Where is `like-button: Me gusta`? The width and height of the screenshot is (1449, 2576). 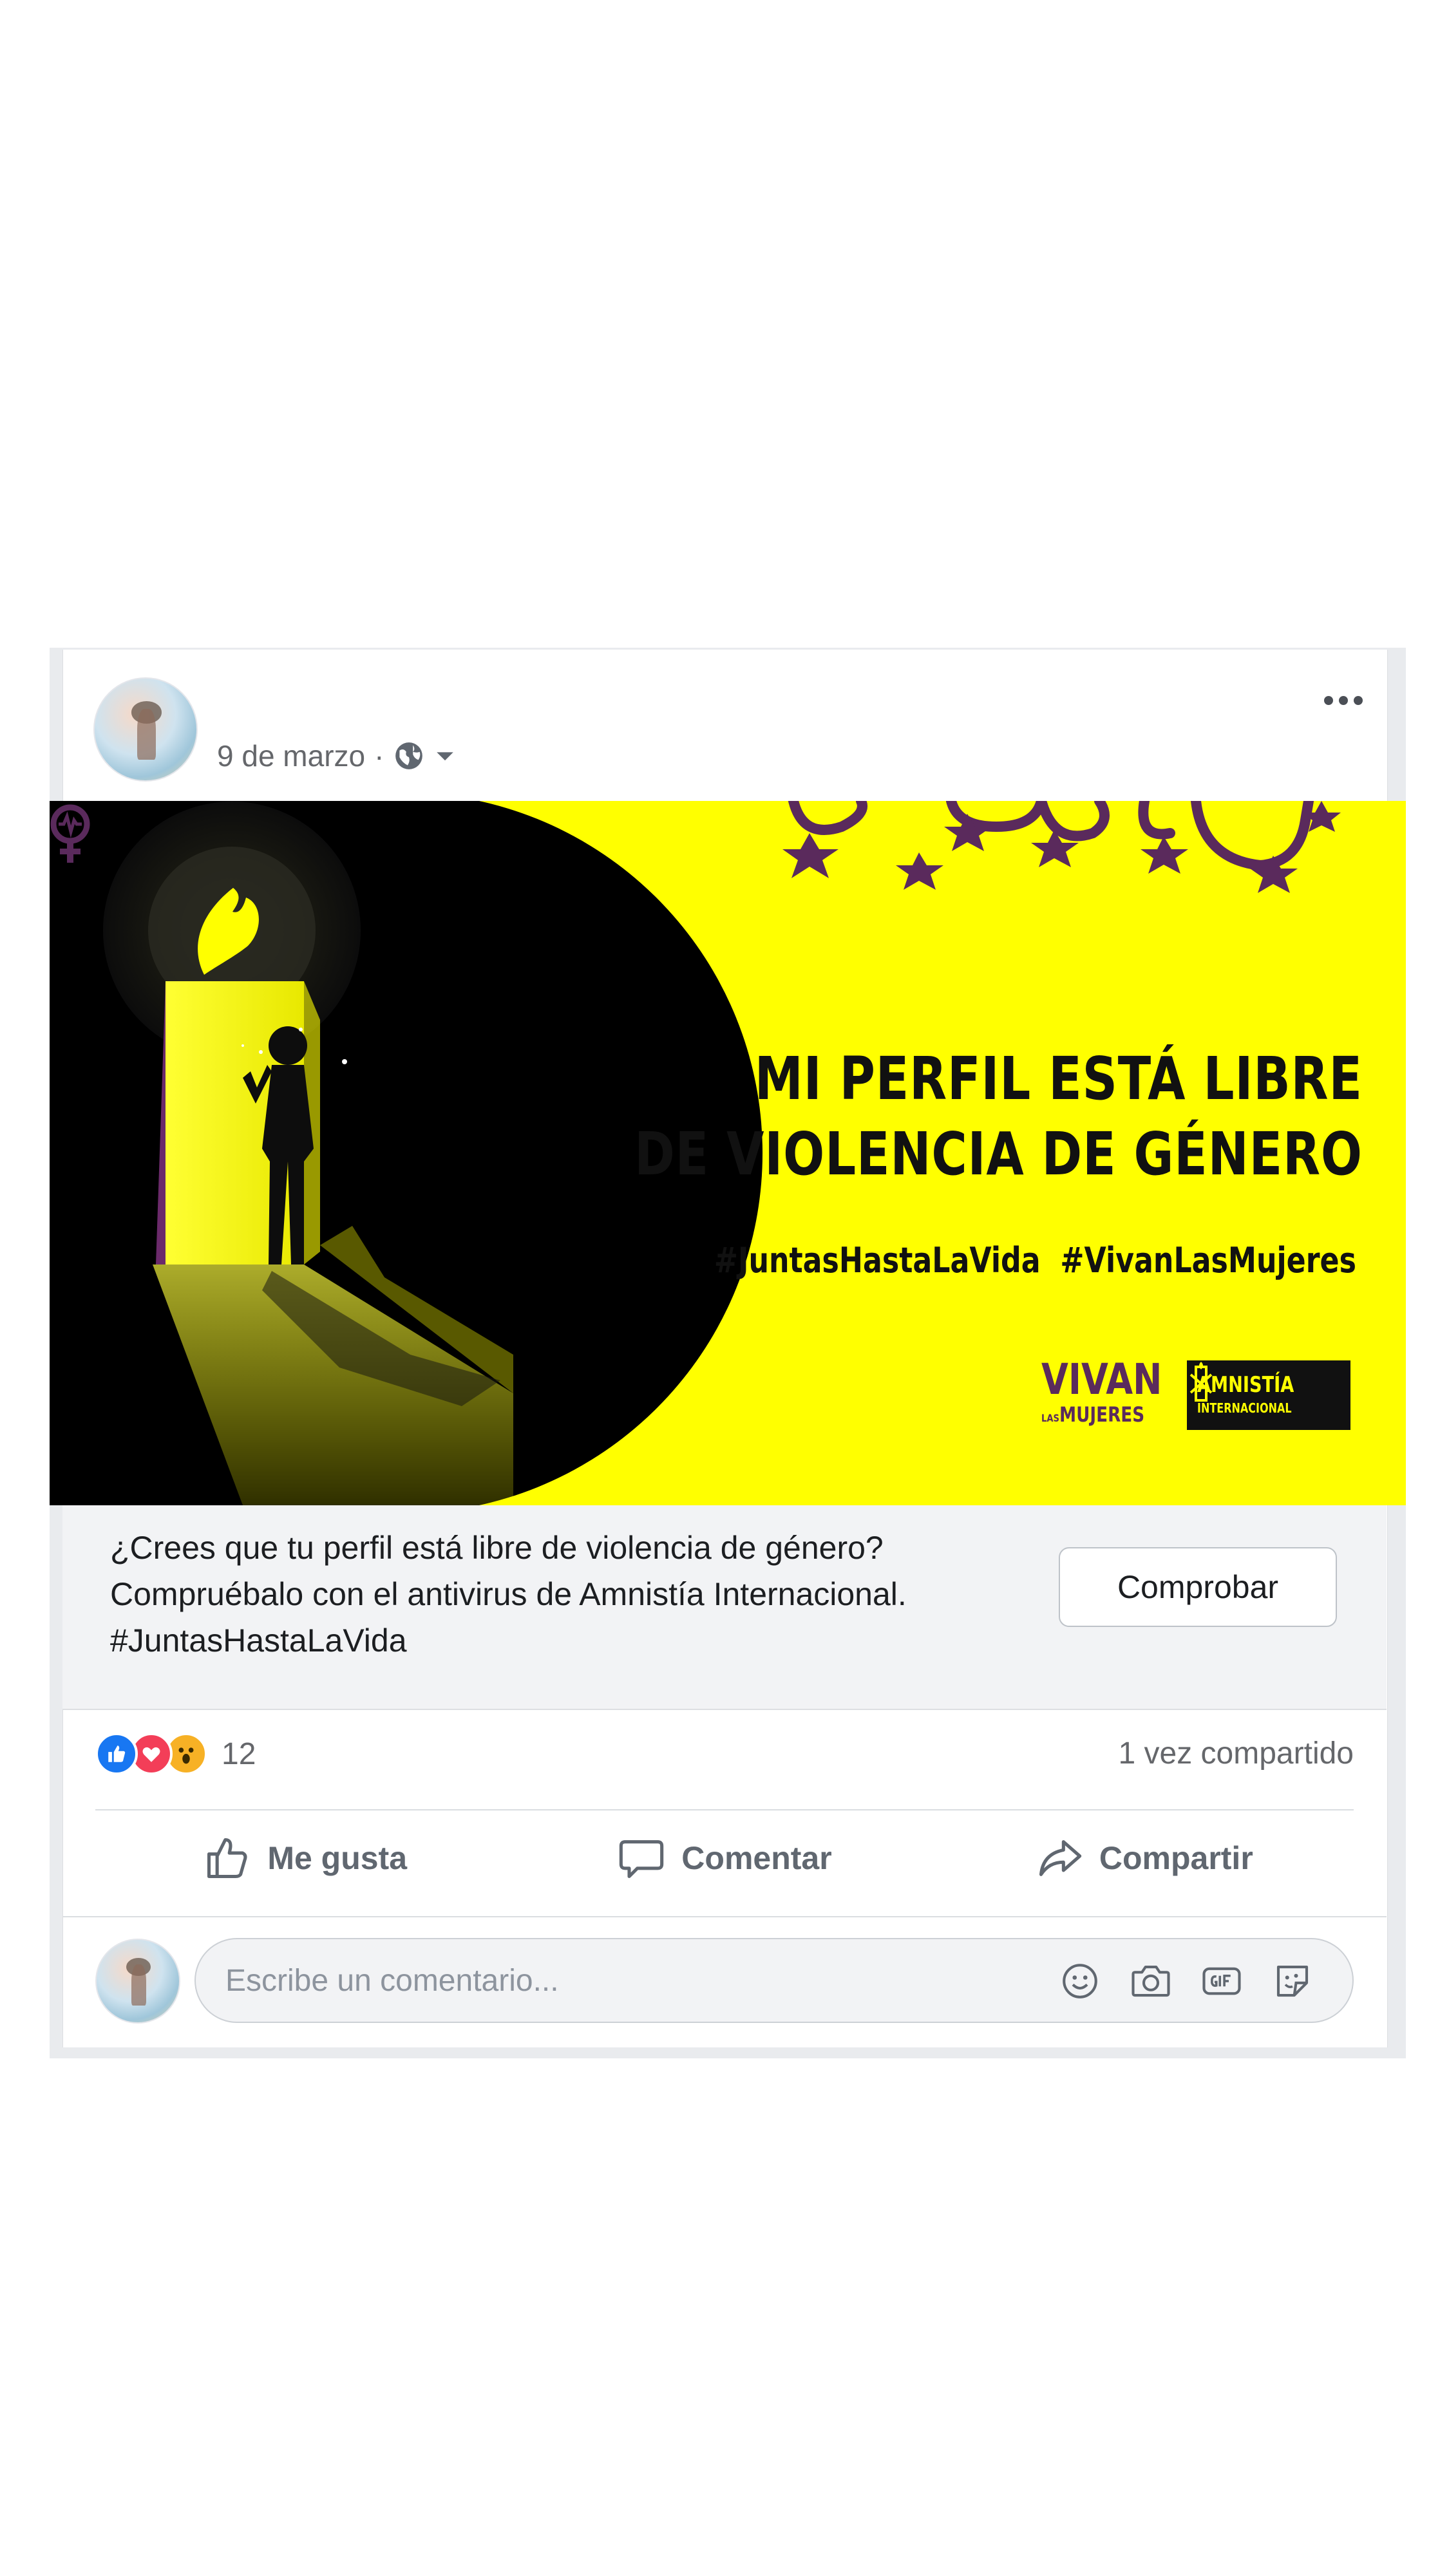
like-button: Me gusta is located at coordinates (305, 1858).